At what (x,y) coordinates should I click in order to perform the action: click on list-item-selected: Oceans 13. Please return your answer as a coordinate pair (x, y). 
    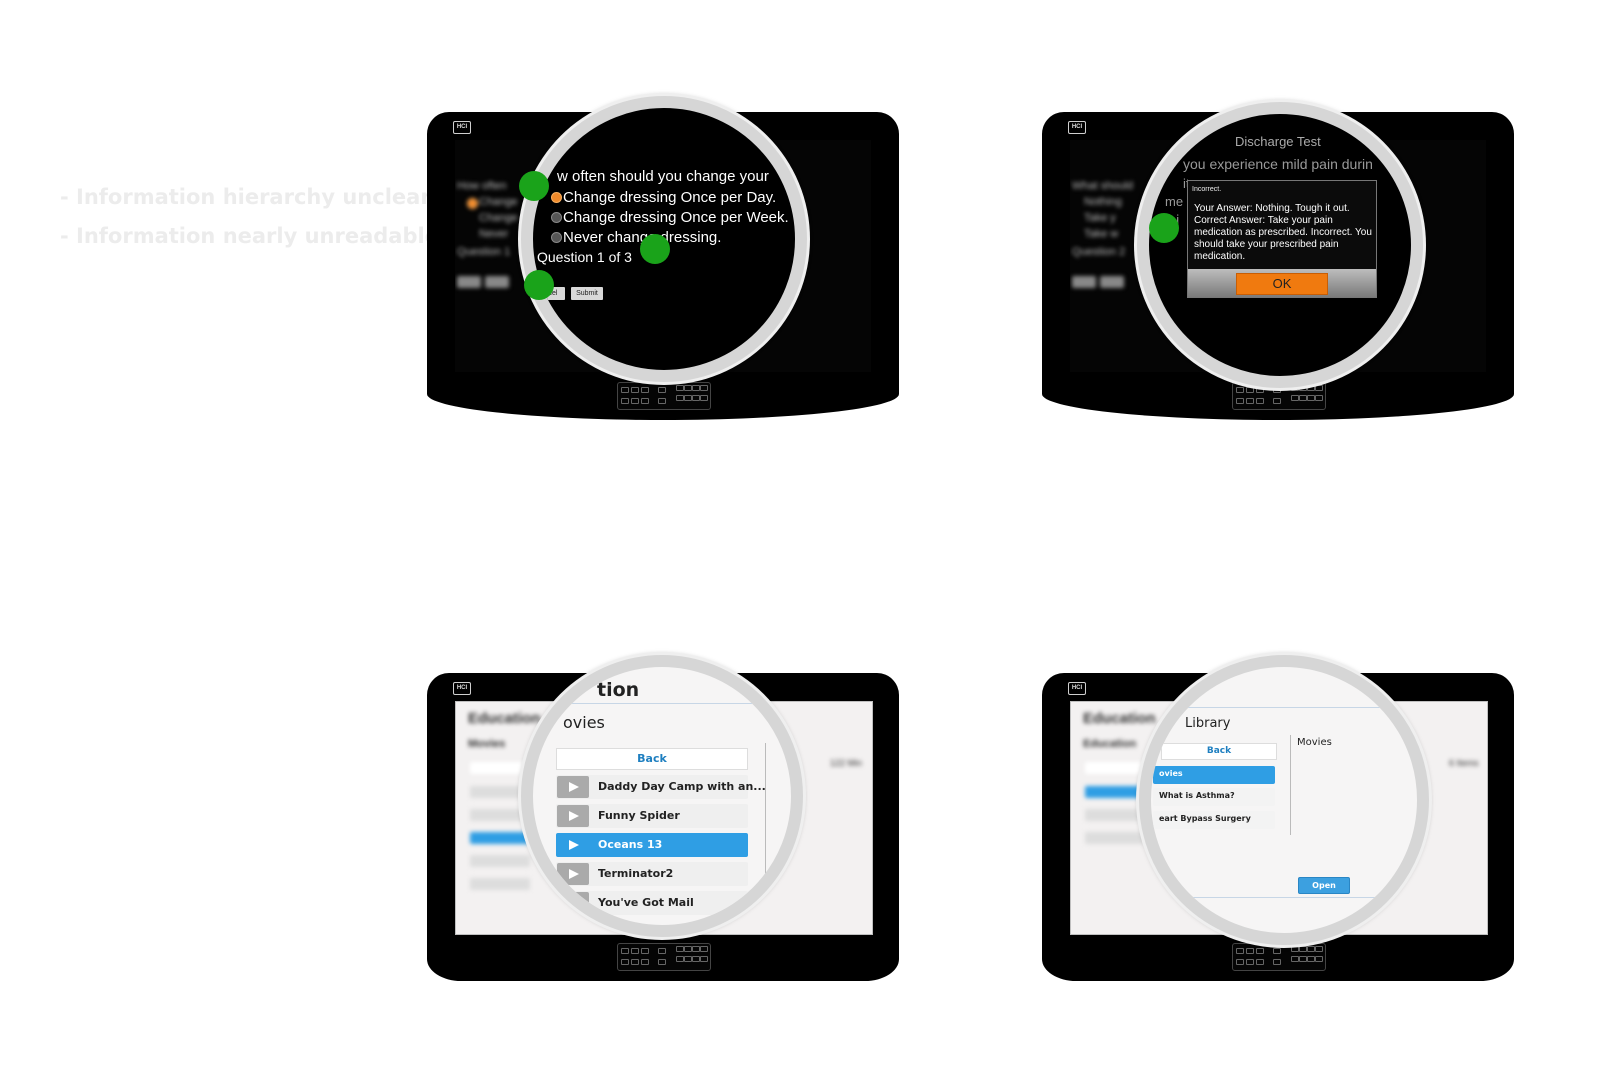
    Looking at the image, I should click on (652, 845).